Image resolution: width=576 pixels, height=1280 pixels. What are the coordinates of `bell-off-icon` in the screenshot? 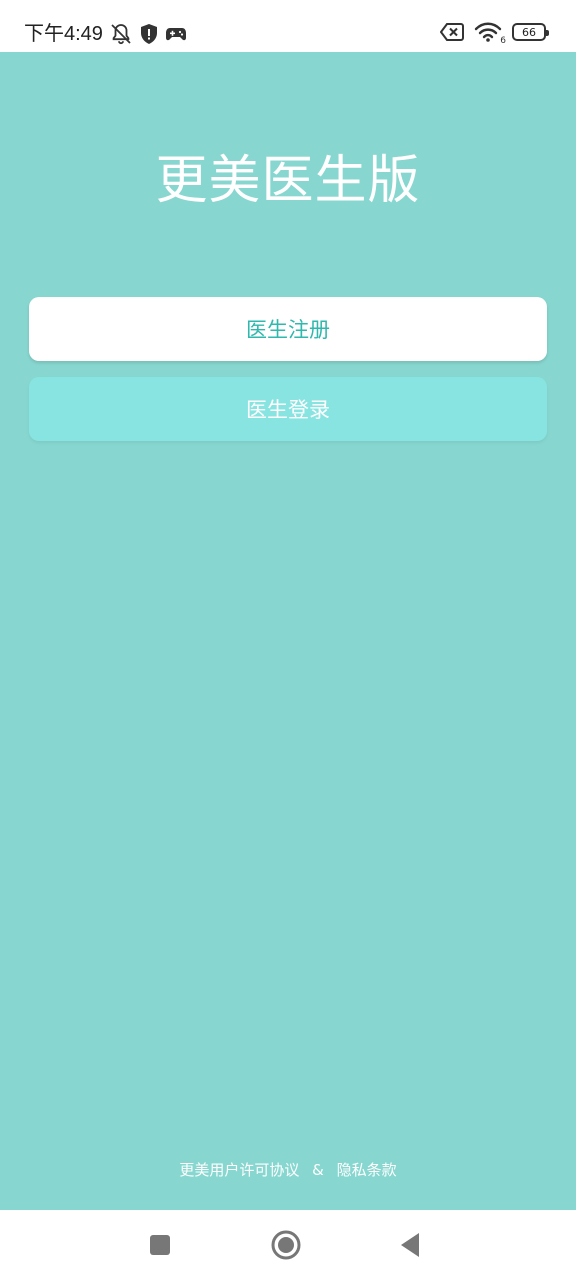 It's located at (121, 34).